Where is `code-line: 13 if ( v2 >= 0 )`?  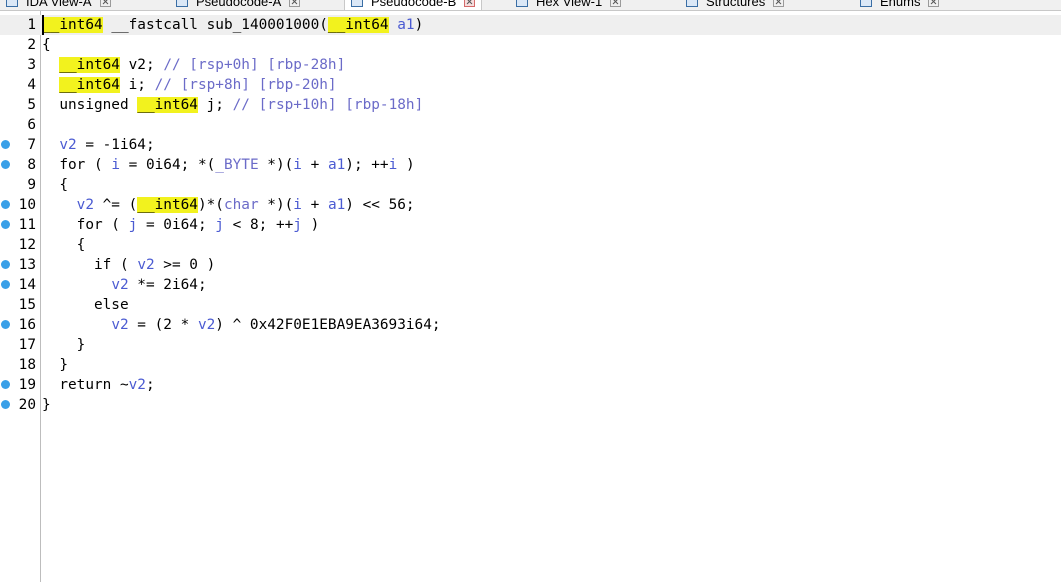
code-line: 13 if ( v2 >= 0 ) is located at coordinates (530, 265).